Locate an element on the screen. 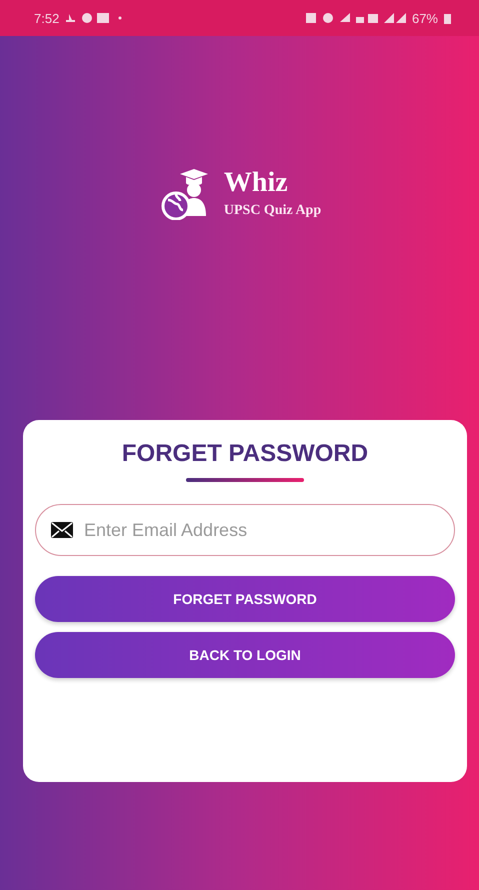 This screenshot has height=890, width=479. app-name: Whiz is located at coordinates (256, 183).